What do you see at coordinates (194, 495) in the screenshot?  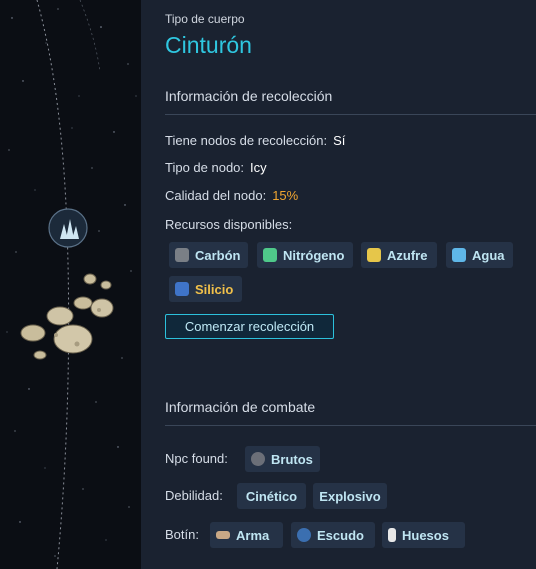 I see `weakness-label: Debilidad:` at bounding box center [194, 495].